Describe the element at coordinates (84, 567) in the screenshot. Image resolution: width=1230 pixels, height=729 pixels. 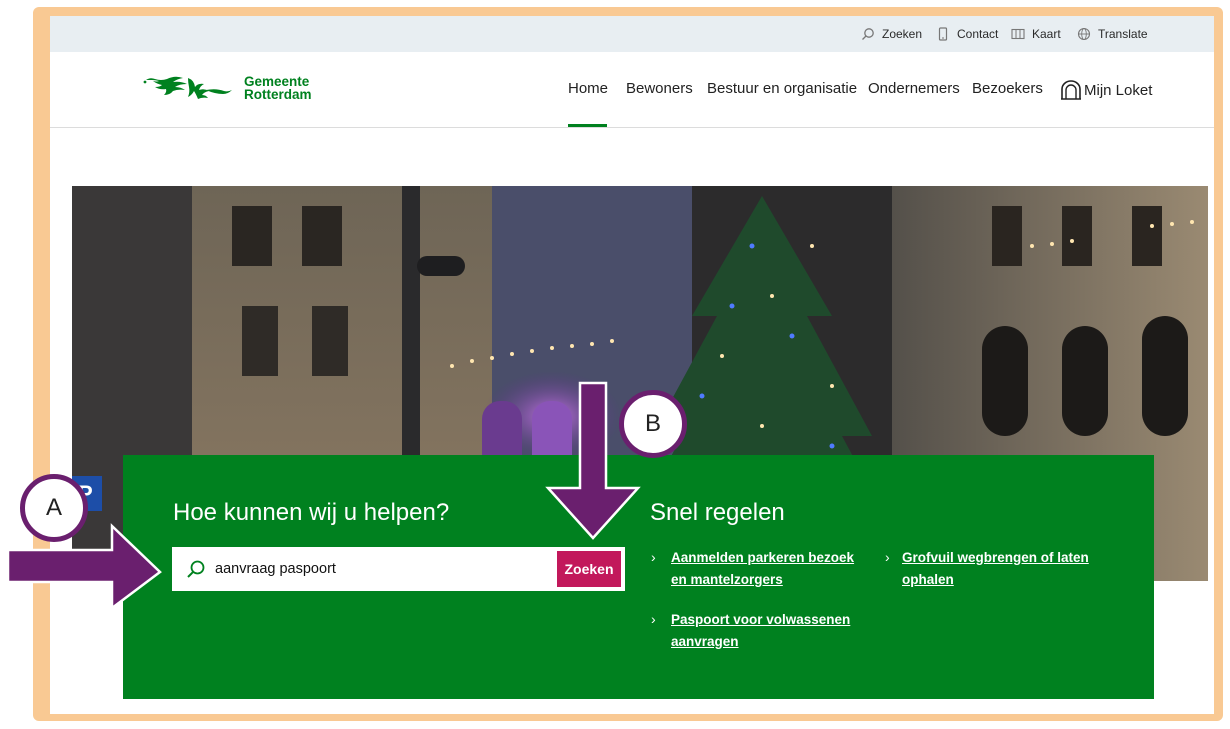
I see `arrow-a-pointing-right` at that location.